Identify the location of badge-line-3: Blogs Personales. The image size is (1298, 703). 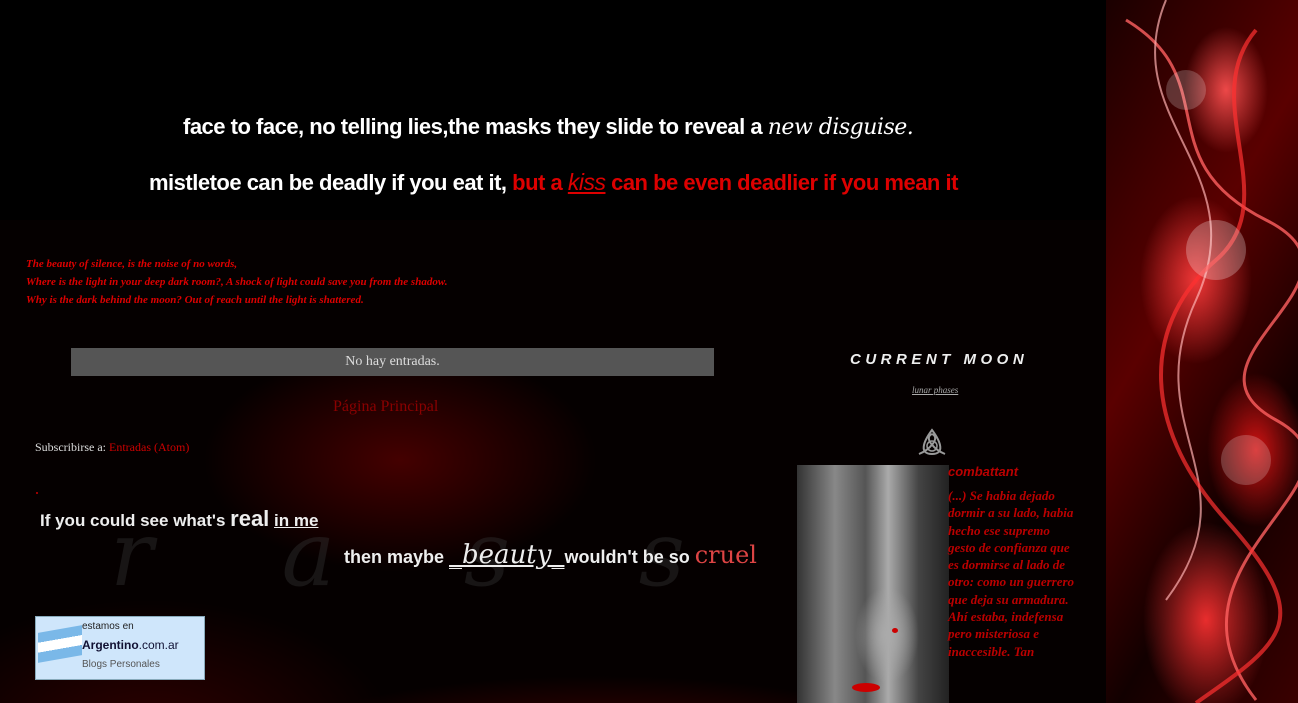
(121, 664).